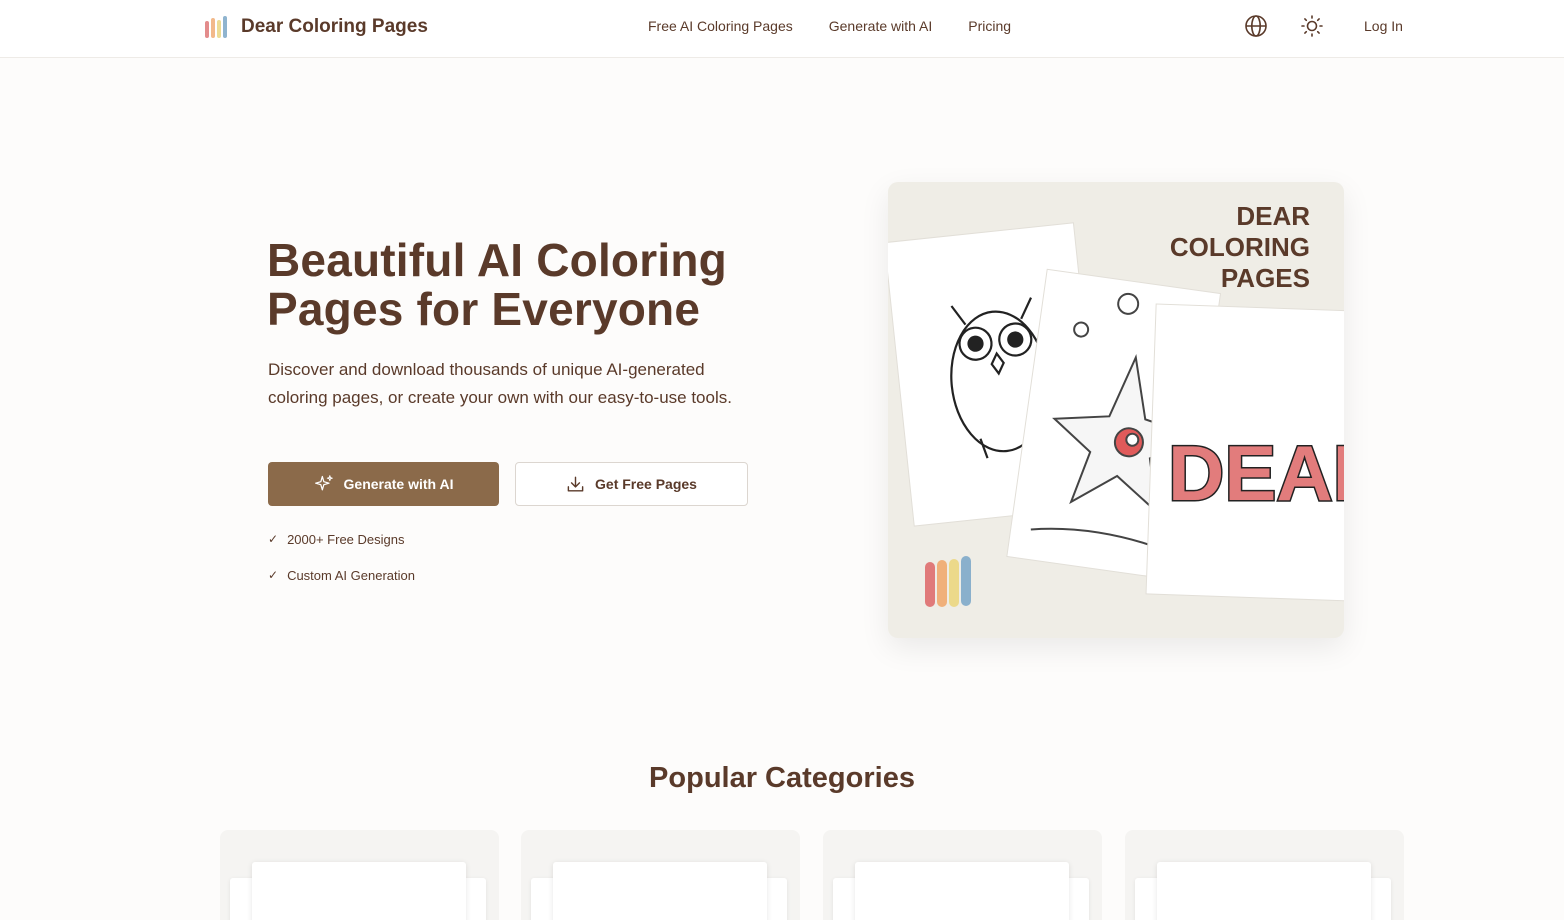 The height and width of the screenshot is (920, 1564). What do you see at coordinates (346, 539) in the screenshot?
I see `feature-label: 2000+ Free Designs` at bounding box center [346, 539].